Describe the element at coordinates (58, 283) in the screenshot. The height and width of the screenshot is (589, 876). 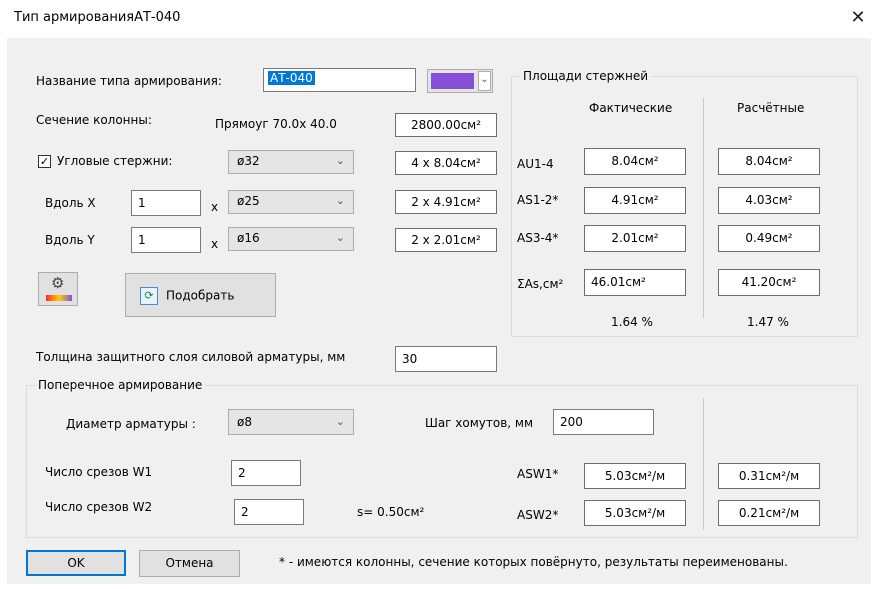
I see `gear-icon: ⚙` at that location.